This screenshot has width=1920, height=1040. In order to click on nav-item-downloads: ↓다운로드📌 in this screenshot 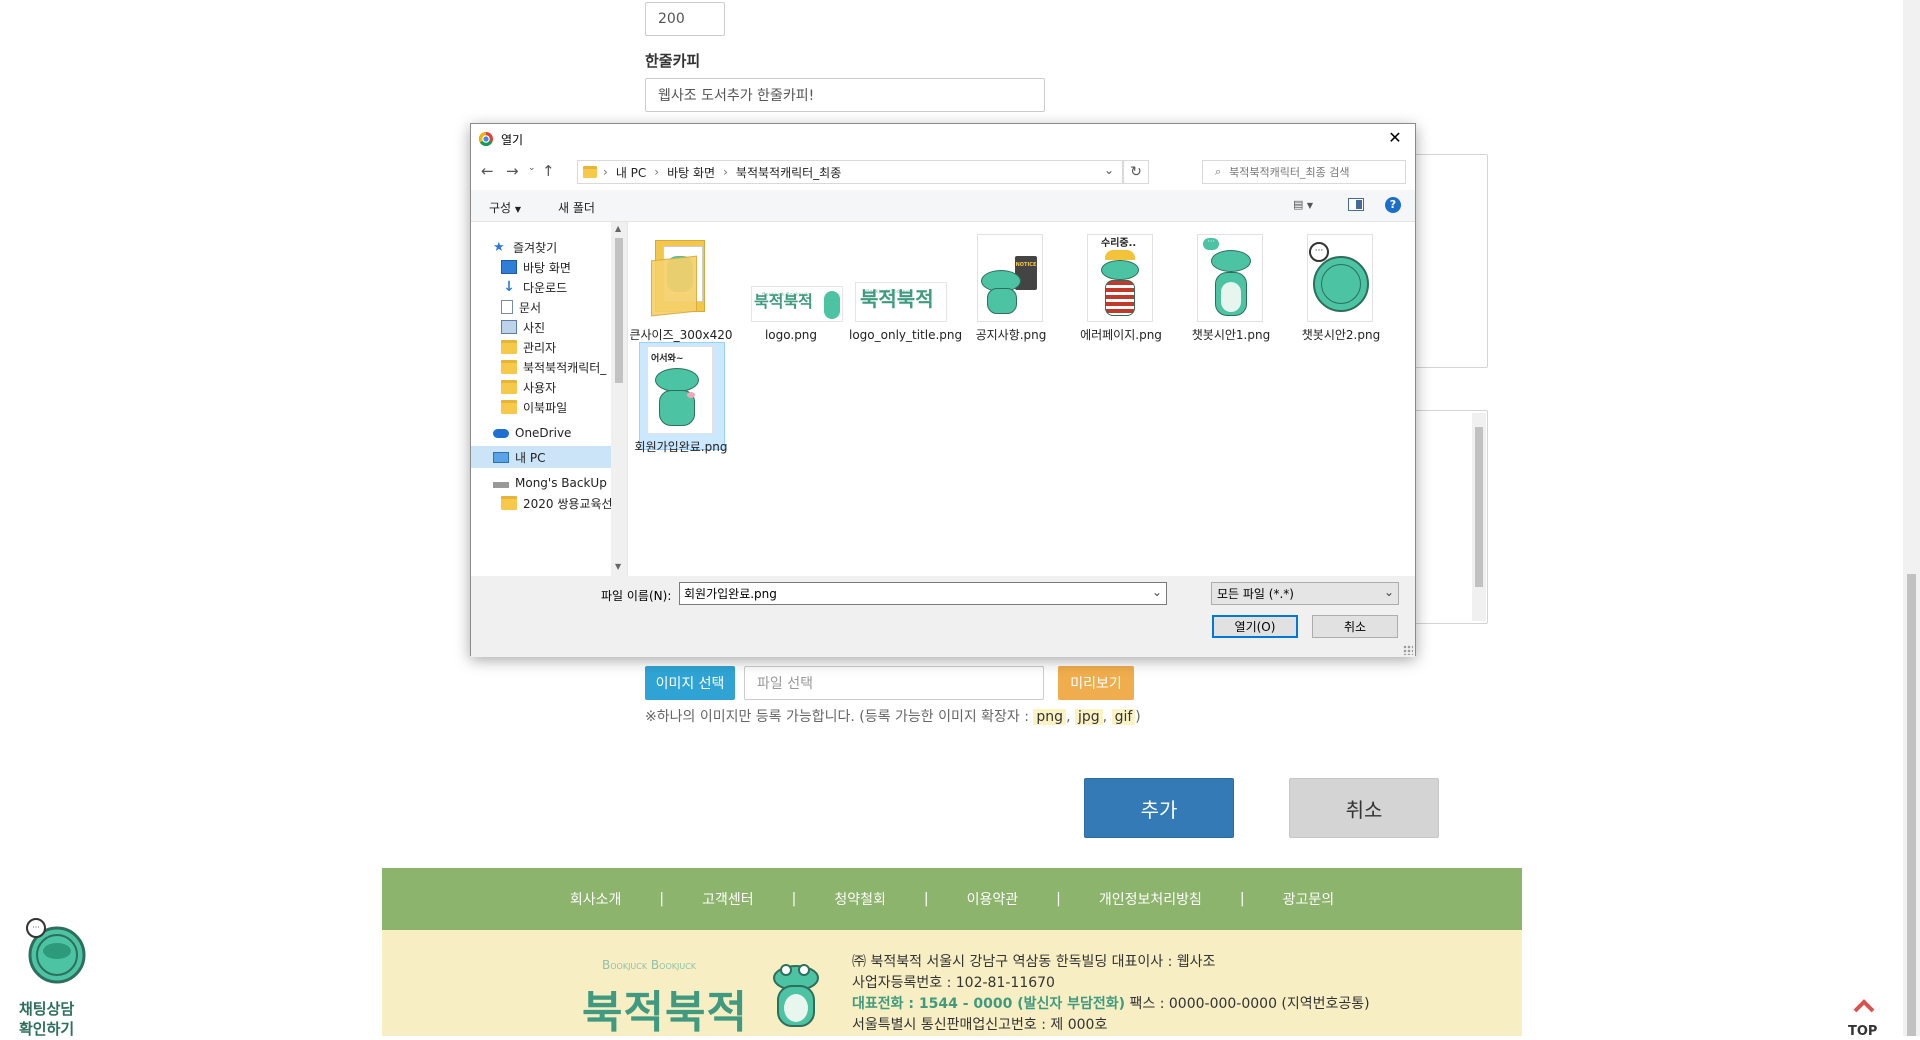, I will do `click(564, 287)`.